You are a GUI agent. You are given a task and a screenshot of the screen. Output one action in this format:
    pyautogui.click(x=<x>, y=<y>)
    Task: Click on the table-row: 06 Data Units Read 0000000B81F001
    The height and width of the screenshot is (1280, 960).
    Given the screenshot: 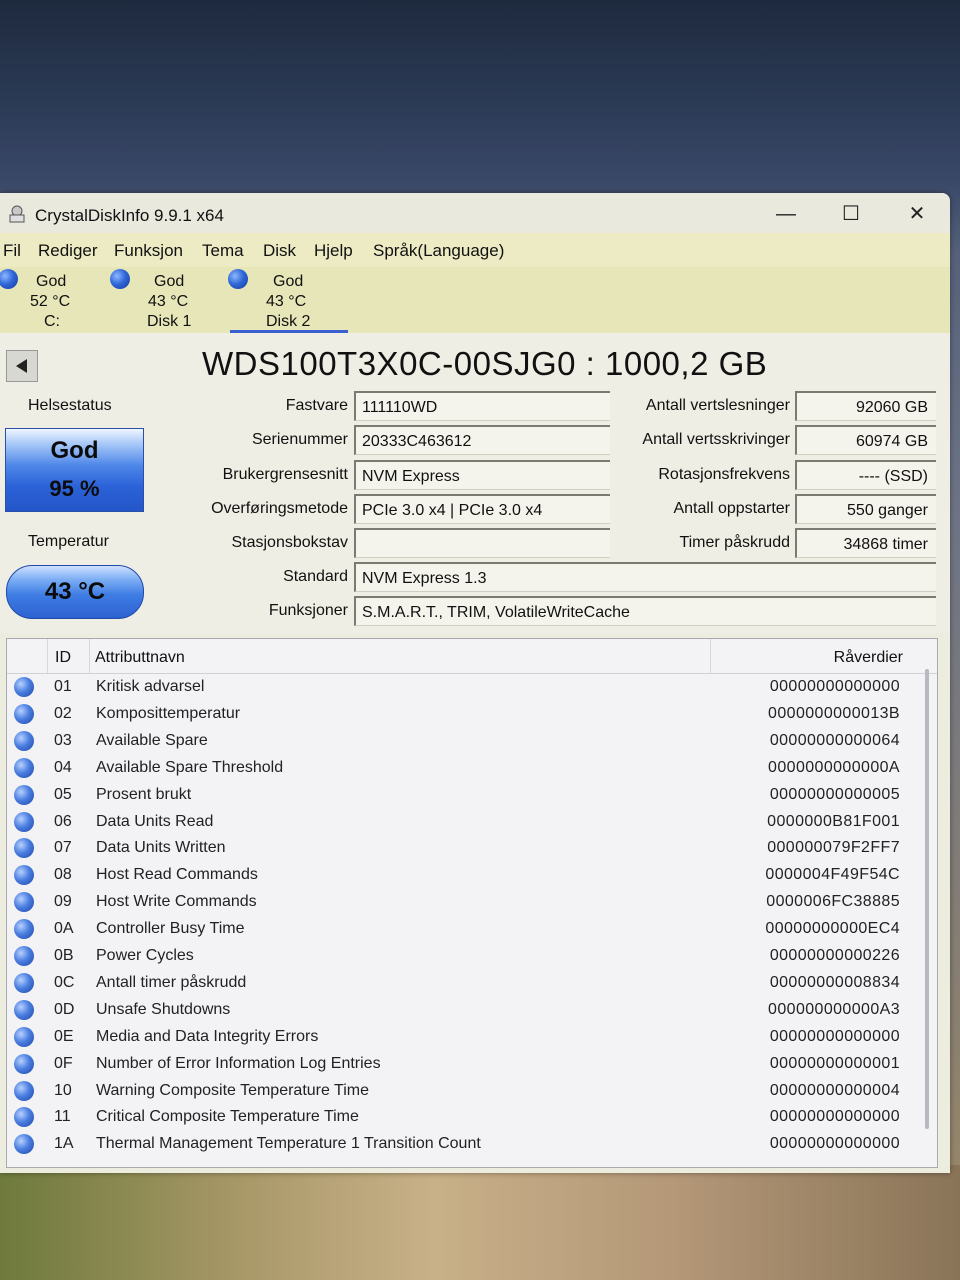 What is the action you would take?
    pyautogui.click(x=464, y=822)
    